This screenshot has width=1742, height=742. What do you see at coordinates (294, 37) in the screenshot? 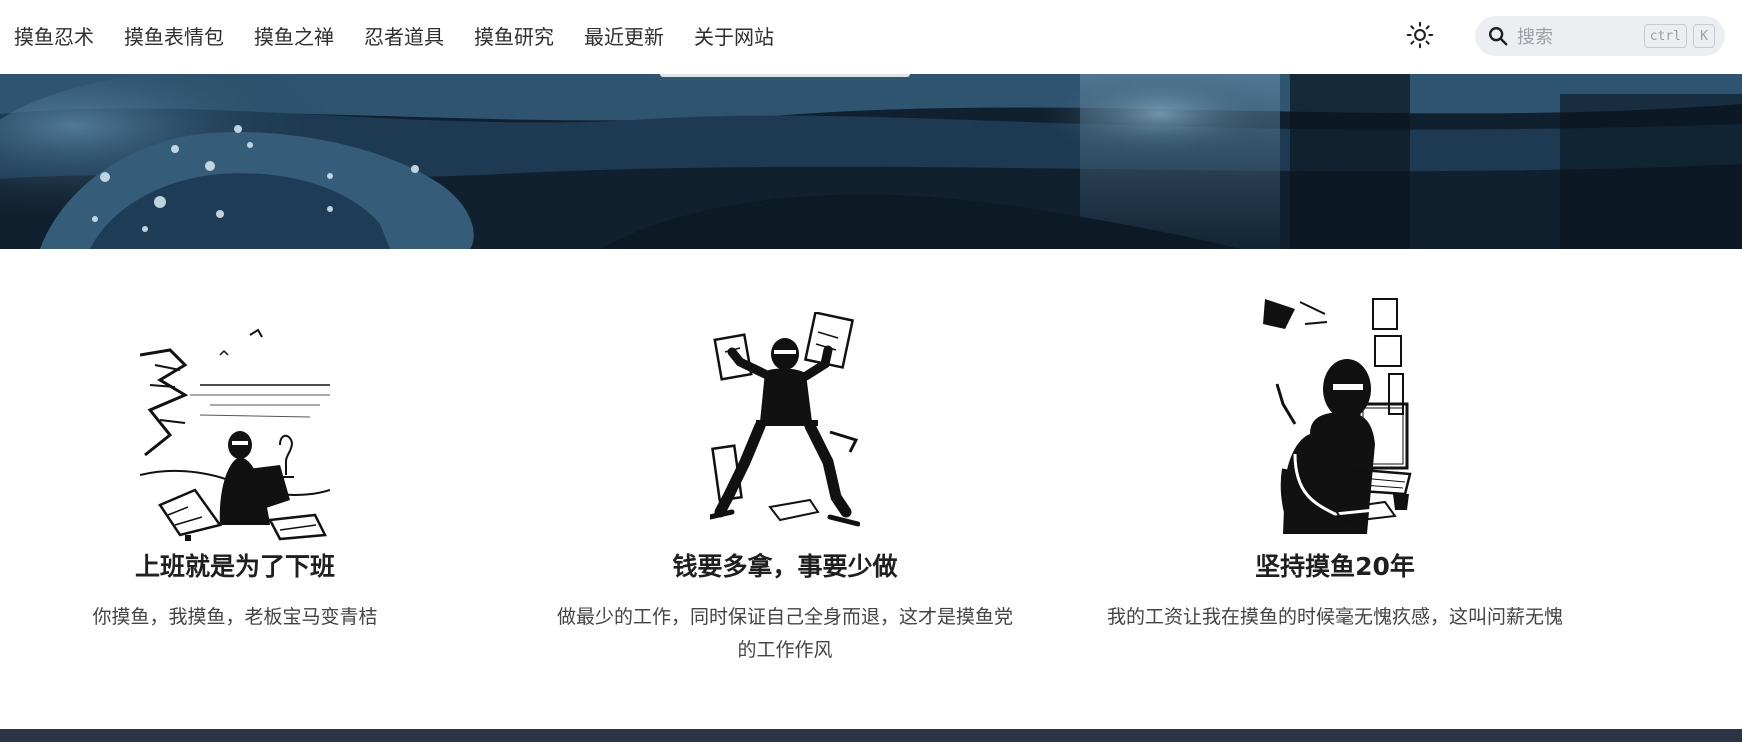
I see `nav-item-zen: 摸鱼之禅` at bounding box center [294, 37].